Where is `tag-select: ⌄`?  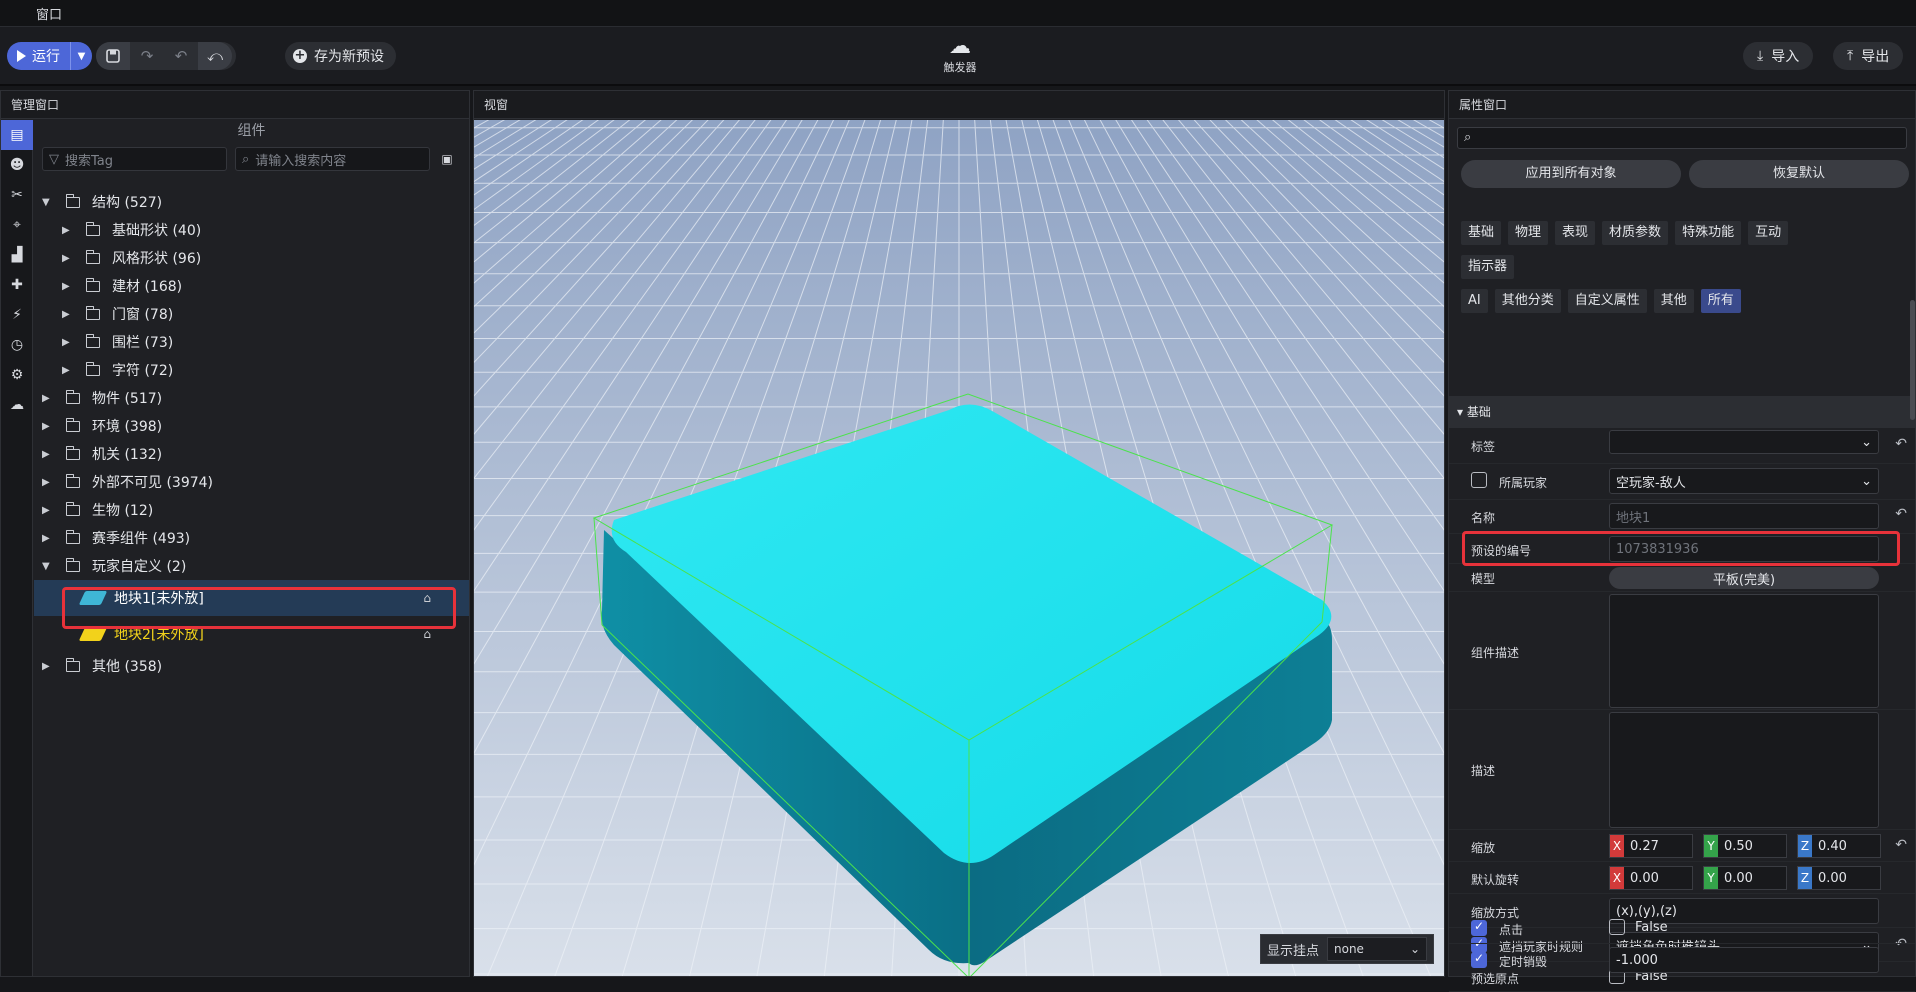 tag-select: ⌄ is located at coordinates (1744, 442).